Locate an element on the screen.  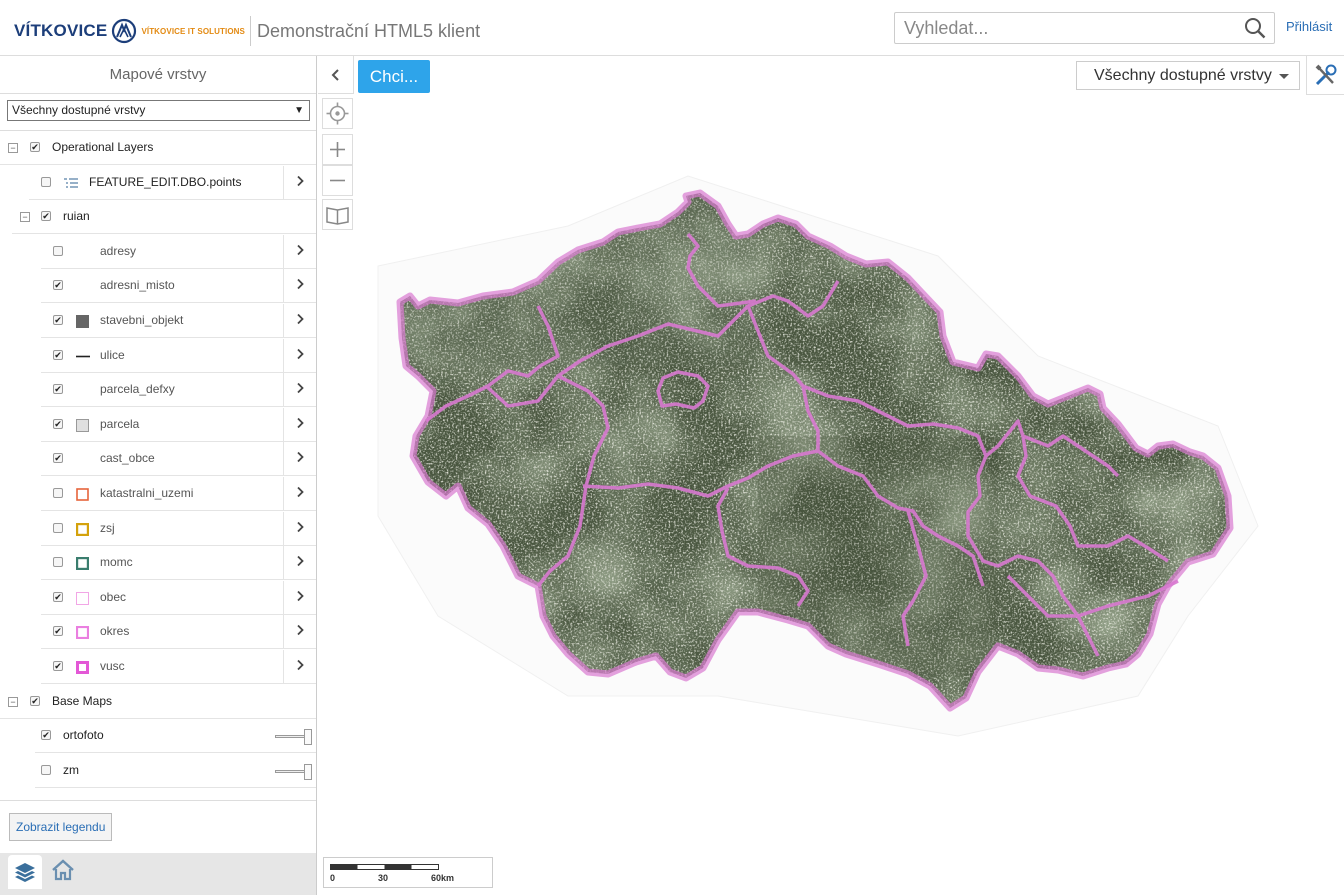
scale-label-end: 60km is located at coordinates (443, 878).